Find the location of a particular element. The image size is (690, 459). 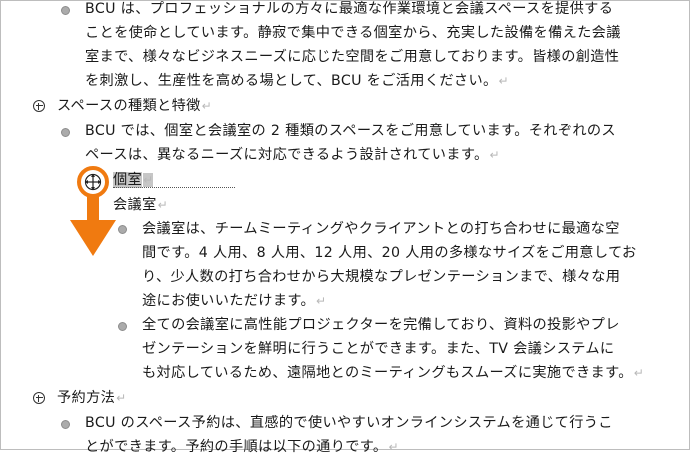

para1-line-1: BCU は、プロフェッショナルの方々に最適な作業環境と会議スペースを提供する is located at coordinates (349, 9).